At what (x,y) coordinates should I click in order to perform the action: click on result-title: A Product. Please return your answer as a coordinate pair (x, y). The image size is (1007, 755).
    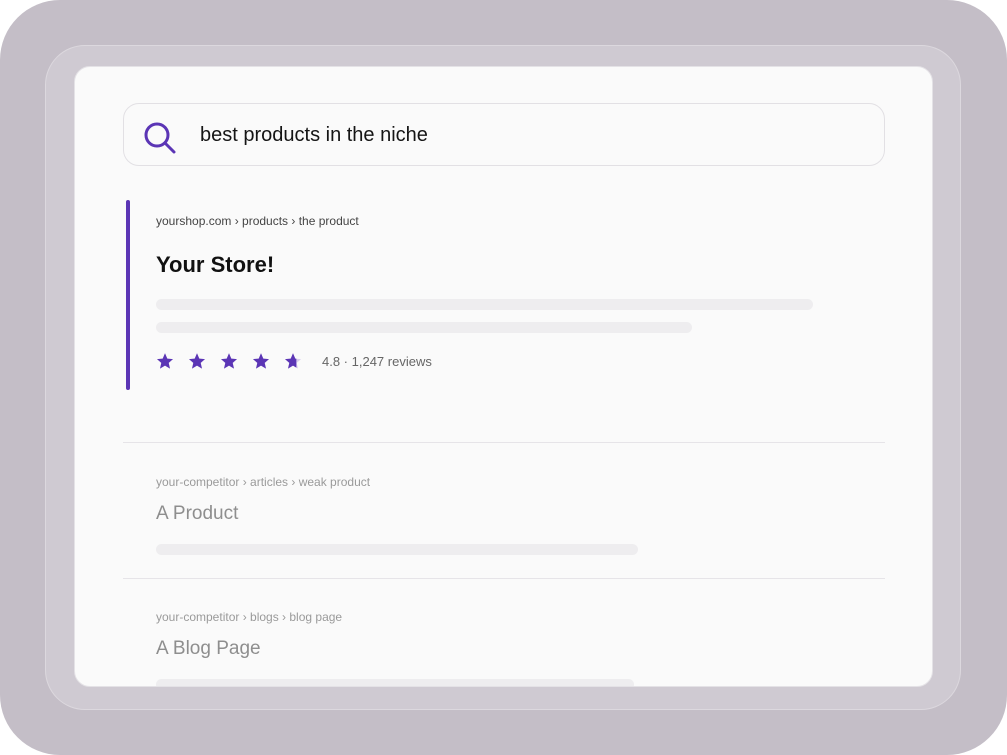
    Looking at the image, I should click on (197, 514).